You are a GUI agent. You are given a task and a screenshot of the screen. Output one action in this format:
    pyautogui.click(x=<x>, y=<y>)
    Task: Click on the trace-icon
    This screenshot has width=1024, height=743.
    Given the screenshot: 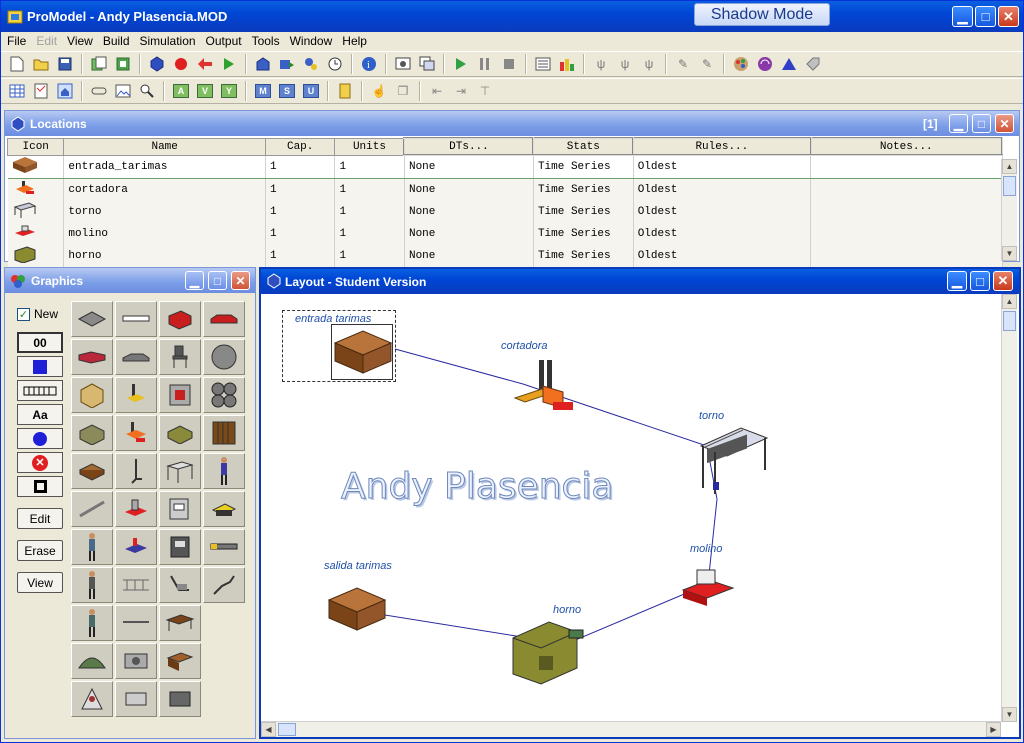 What is the action you would take?
    pyautogui.click(x=543, y=64)
    